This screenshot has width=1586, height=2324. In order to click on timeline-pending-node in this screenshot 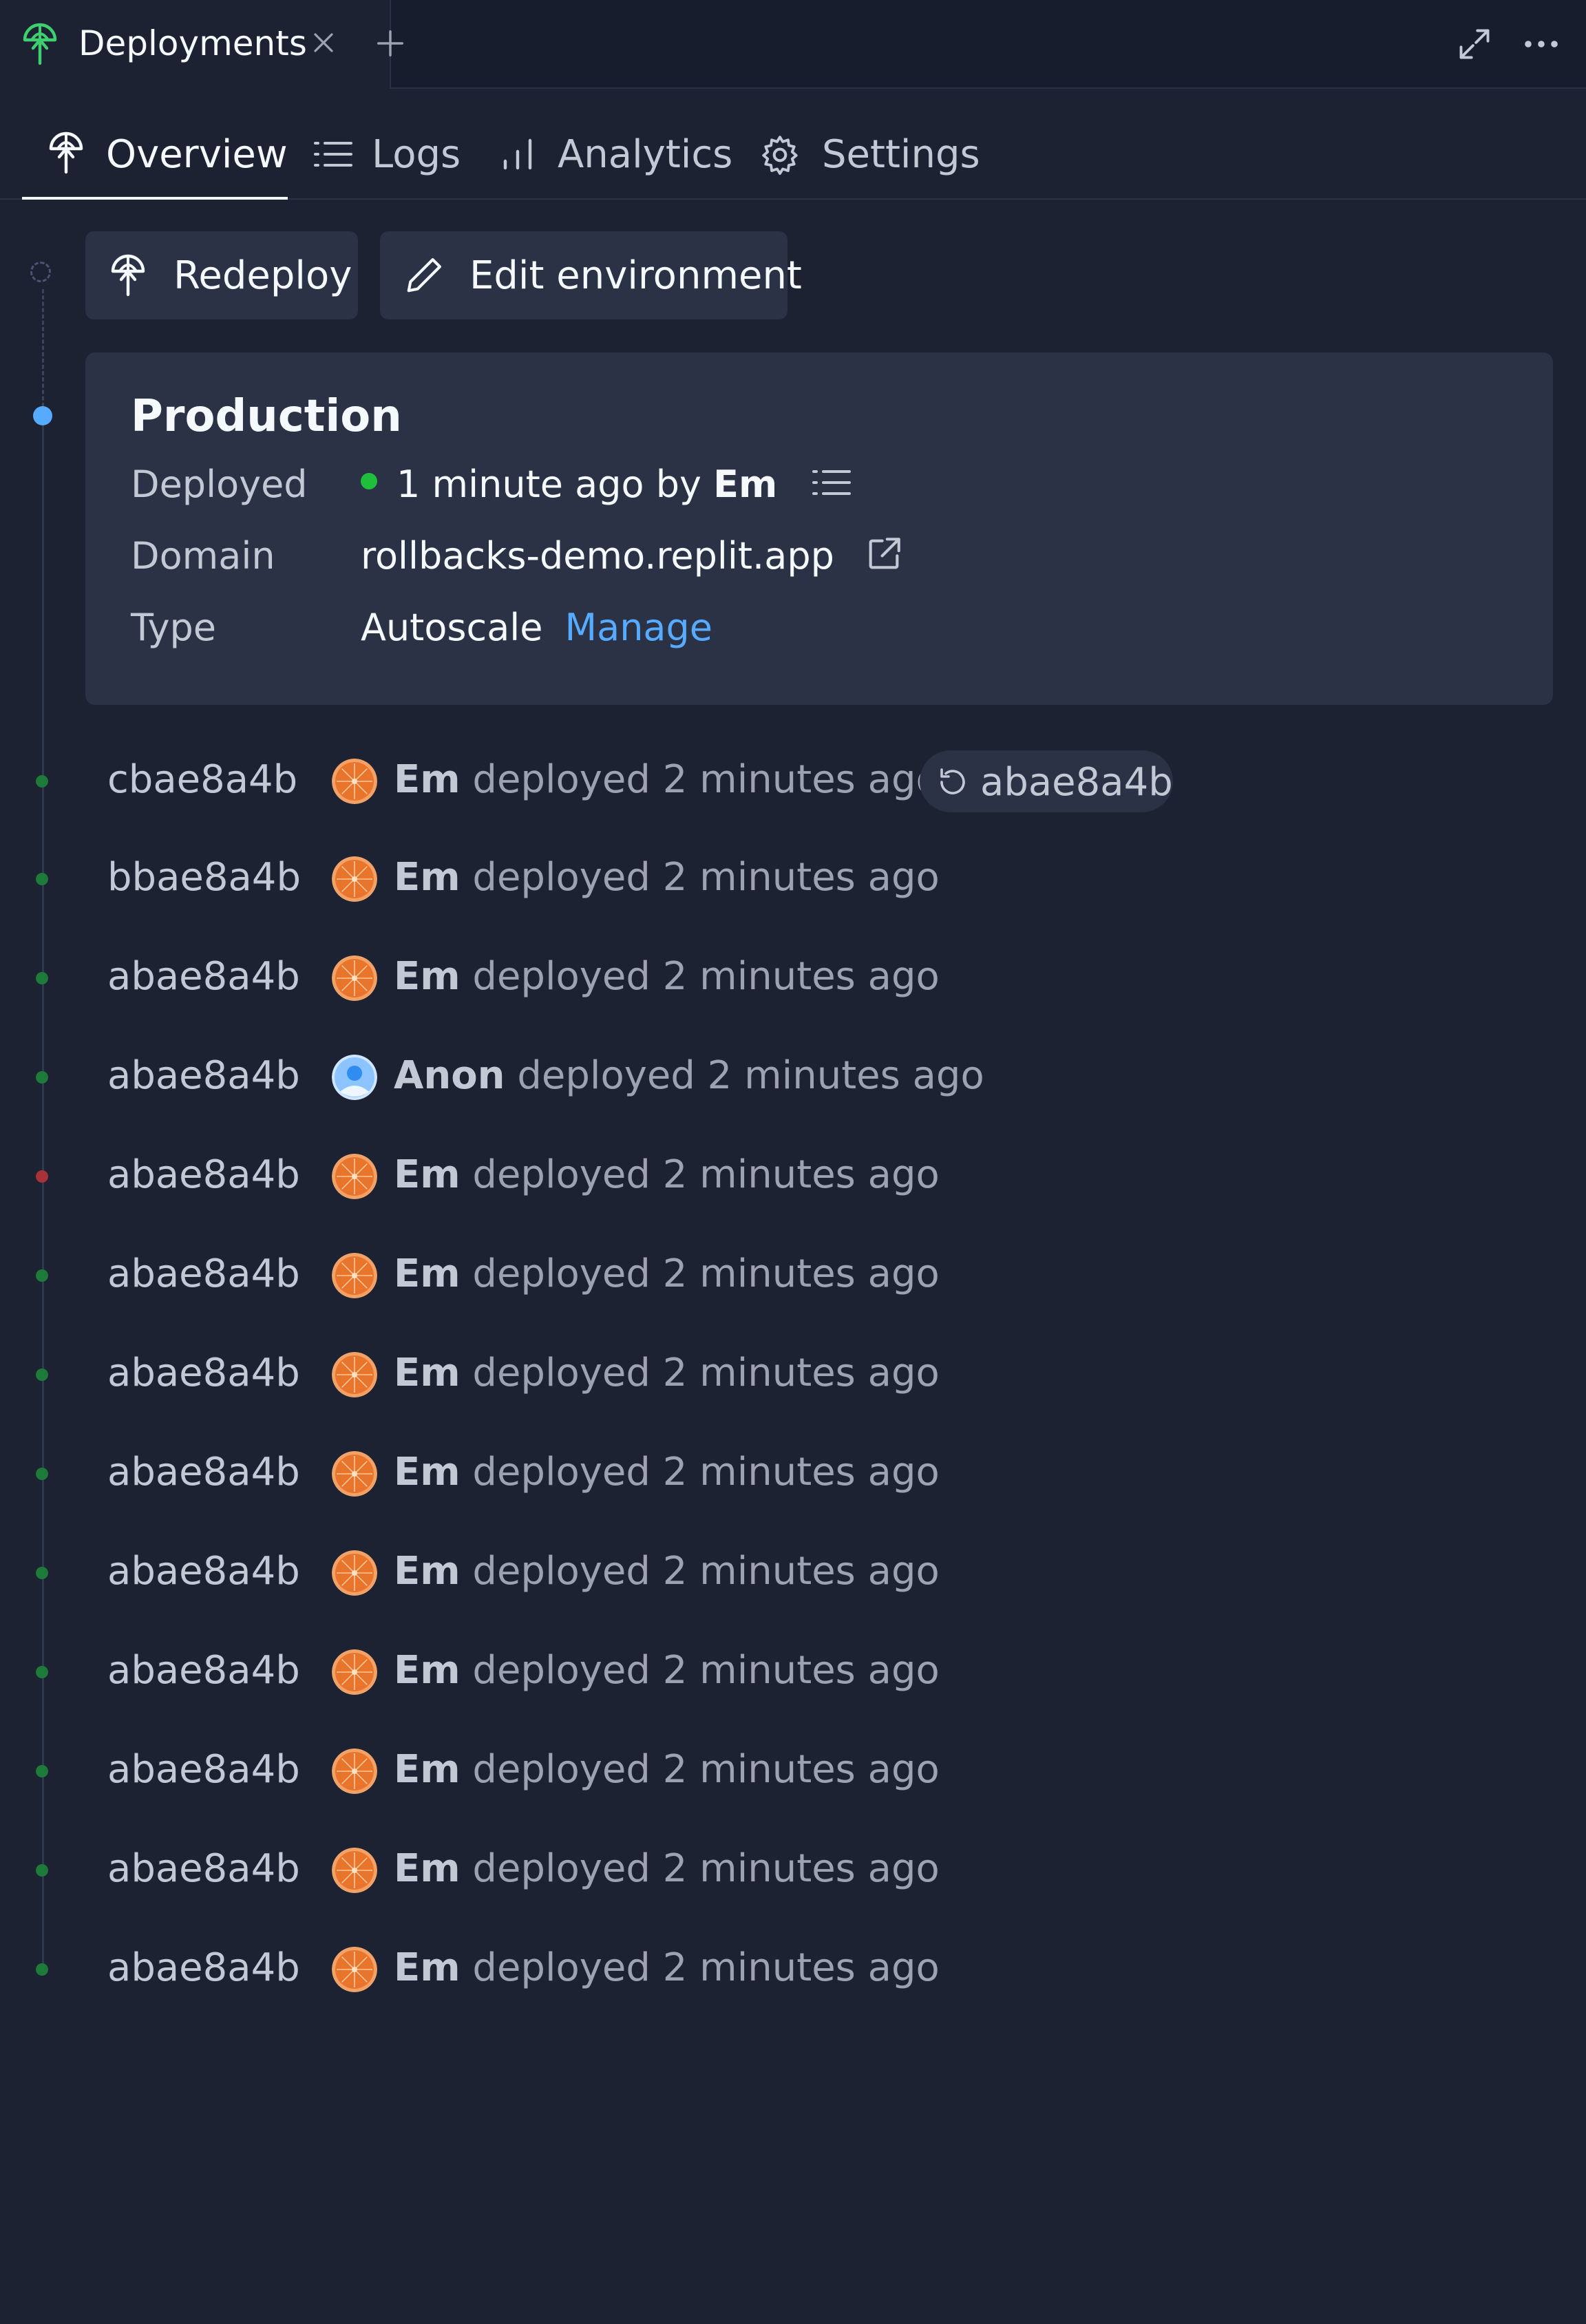, I will do `click(41, 272)`.